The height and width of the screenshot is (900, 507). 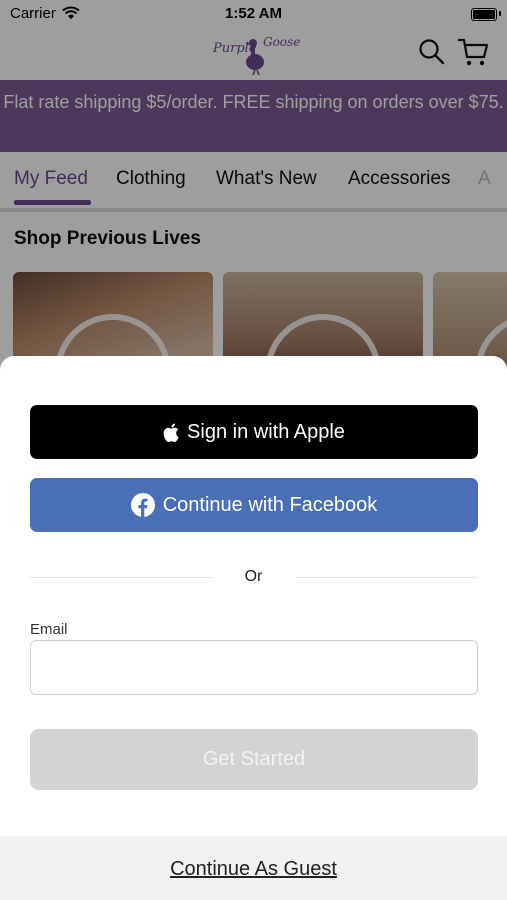 I want to click on or-label: Or, so click(x=253, y=576).